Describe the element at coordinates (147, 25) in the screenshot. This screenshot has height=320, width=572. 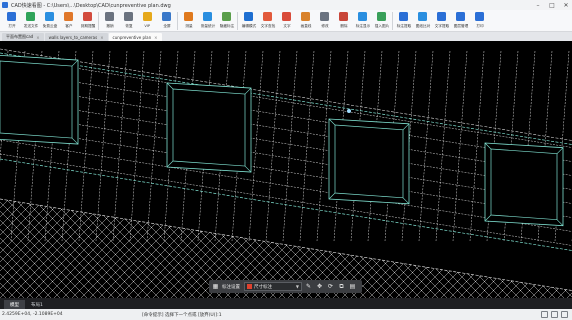
I see `ribbon-tool-label: VIP` at that location.